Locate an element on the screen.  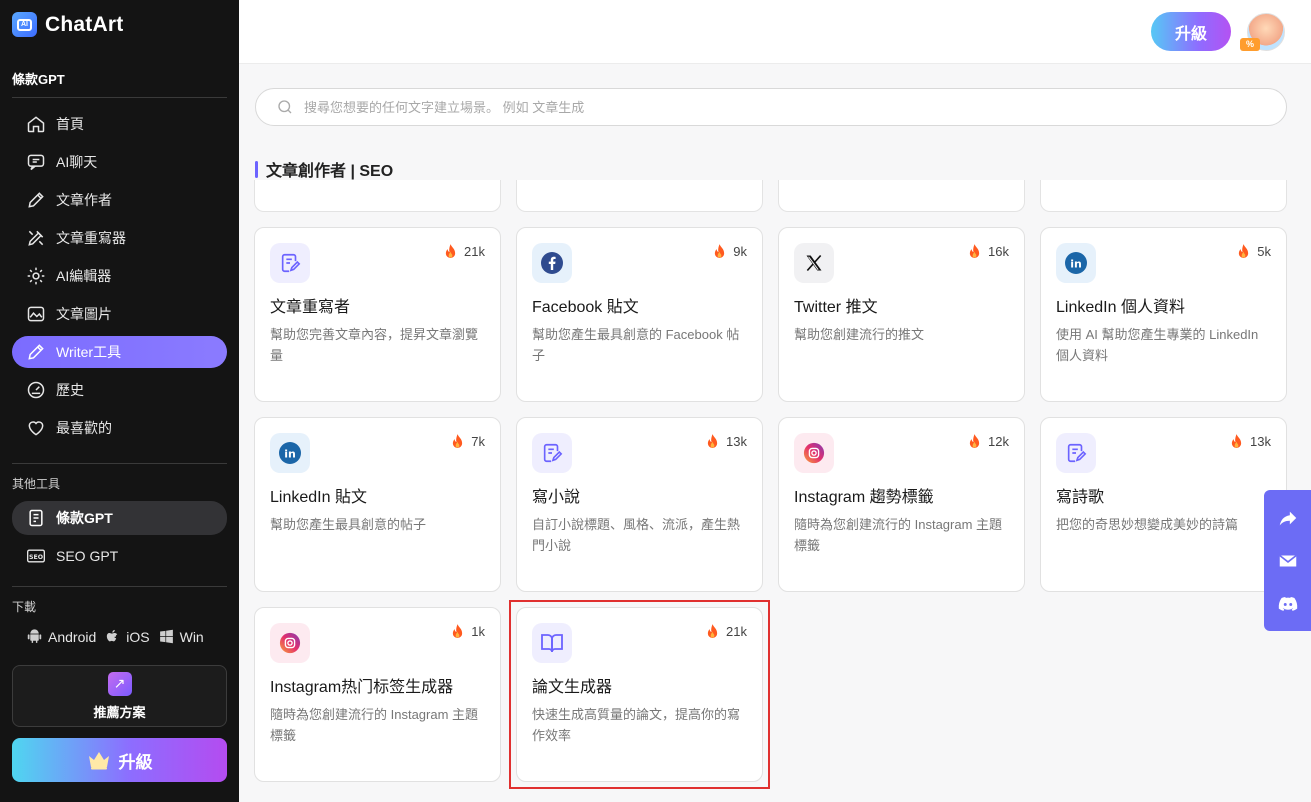
tool-card-write-novel: 13k 寫小說 自訂小說標題、風格、流派，產生熱門小說 is located at coordinates (639, 504).